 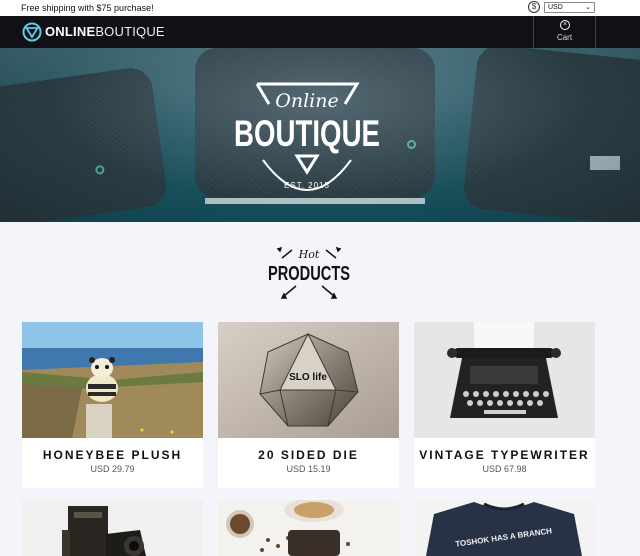 I want to click on hot-title: PRODUCTS, so click(x=309, y=274).